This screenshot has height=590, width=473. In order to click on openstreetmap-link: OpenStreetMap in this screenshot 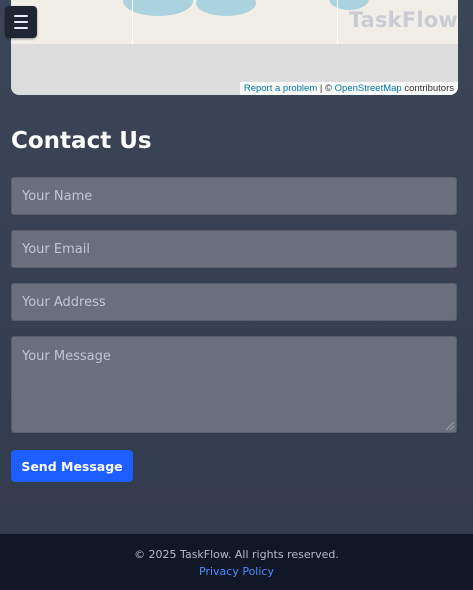, I will do `click(368, 88)`.